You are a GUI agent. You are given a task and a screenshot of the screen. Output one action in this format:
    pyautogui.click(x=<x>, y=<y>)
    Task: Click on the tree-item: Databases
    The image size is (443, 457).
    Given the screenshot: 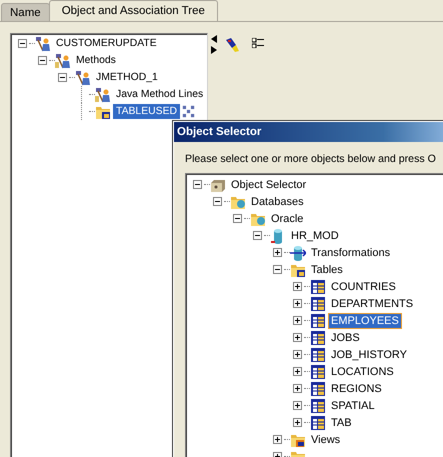 What is the action you would take?
    pyautogui.click(x=277, y=202)
    